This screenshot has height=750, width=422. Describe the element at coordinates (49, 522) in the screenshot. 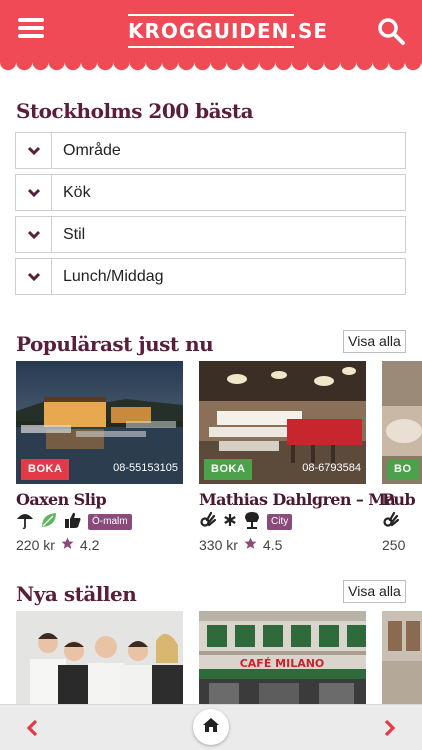

I see `eco-leaf-icon` at that location.